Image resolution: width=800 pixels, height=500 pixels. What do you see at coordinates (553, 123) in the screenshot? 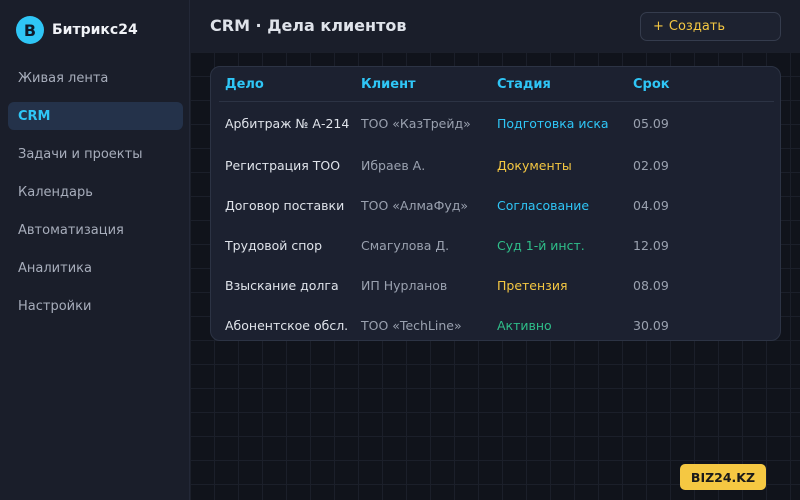
I see `cell-stage: Подготовка иска` at bounding box center [553, 123].